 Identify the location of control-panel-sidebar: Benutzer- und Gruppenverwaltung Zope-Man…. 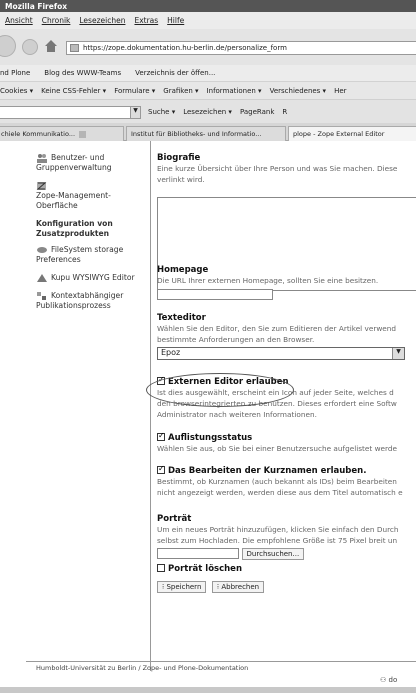
(92, 236).